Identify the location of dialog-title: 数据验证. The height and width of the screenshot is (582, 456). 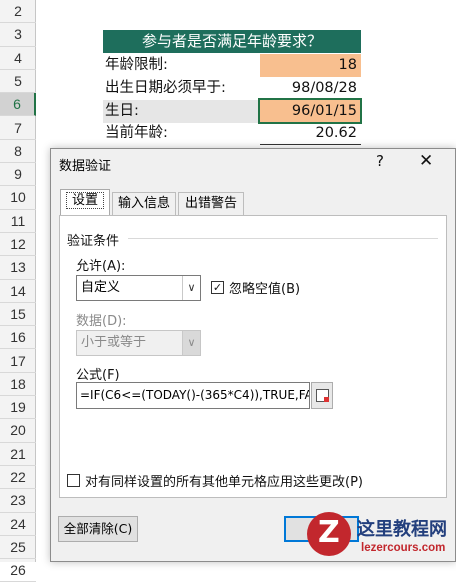
(85, 166).